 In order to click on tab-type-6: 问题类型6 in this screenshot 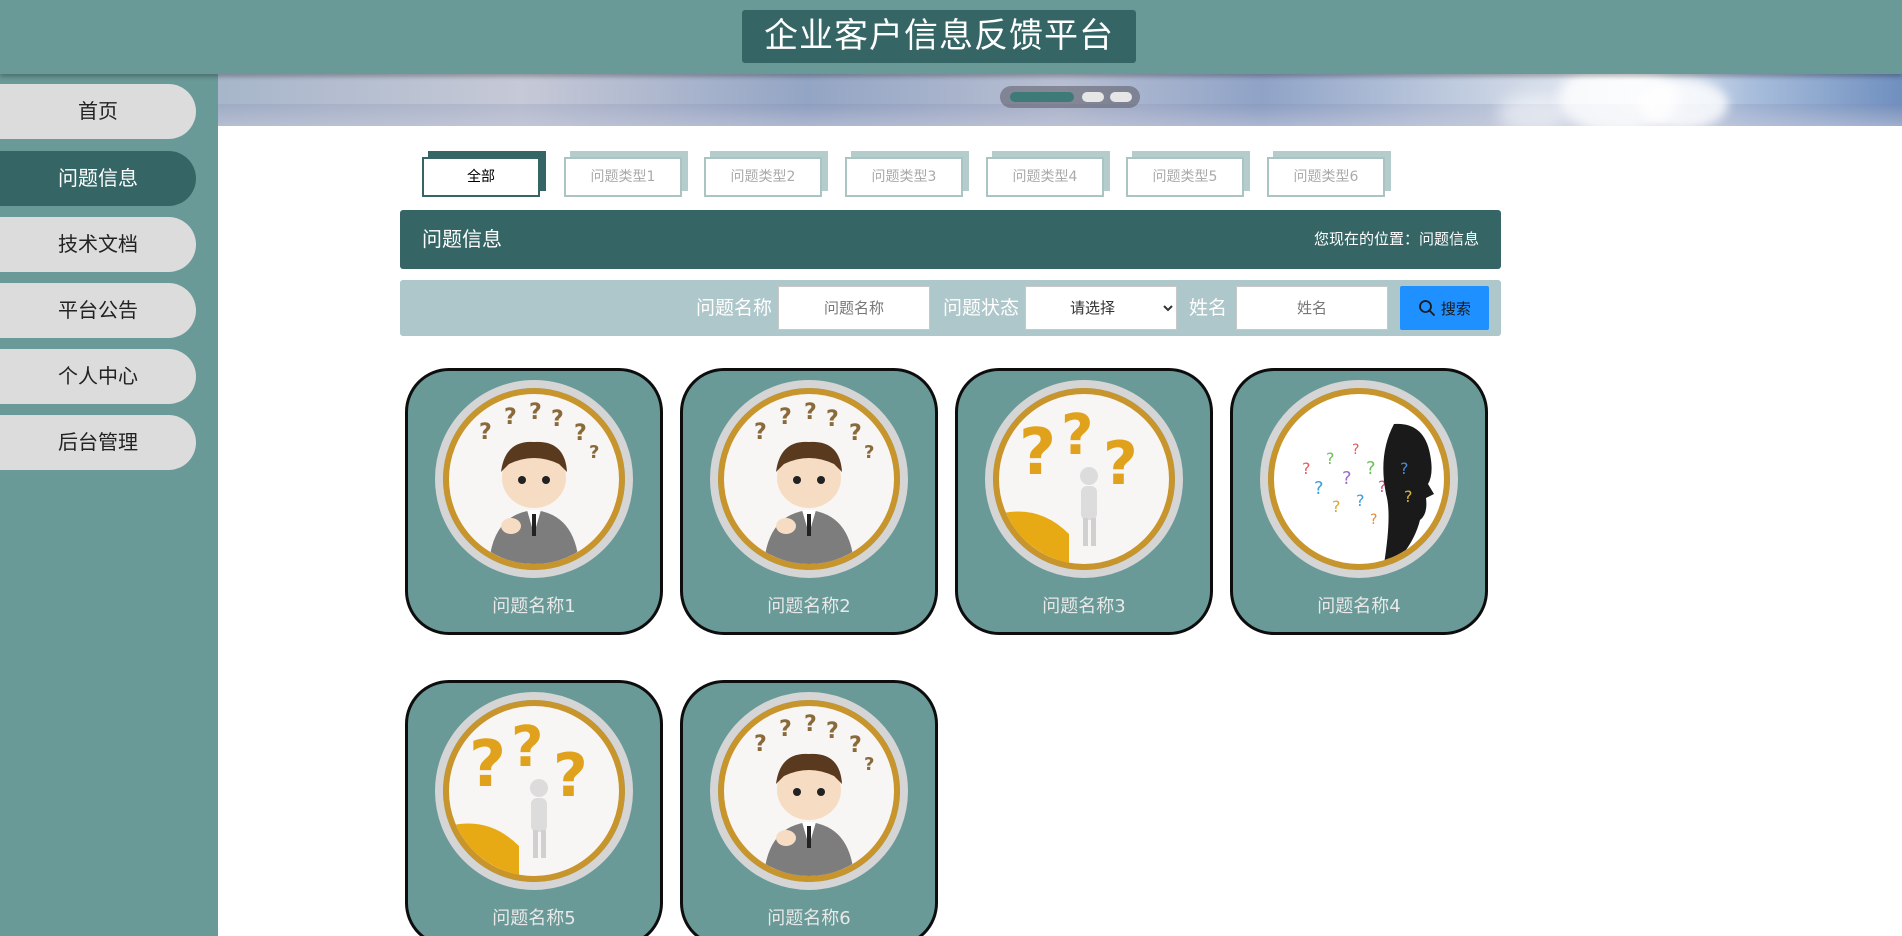, I will do `click(1326, 177)`.